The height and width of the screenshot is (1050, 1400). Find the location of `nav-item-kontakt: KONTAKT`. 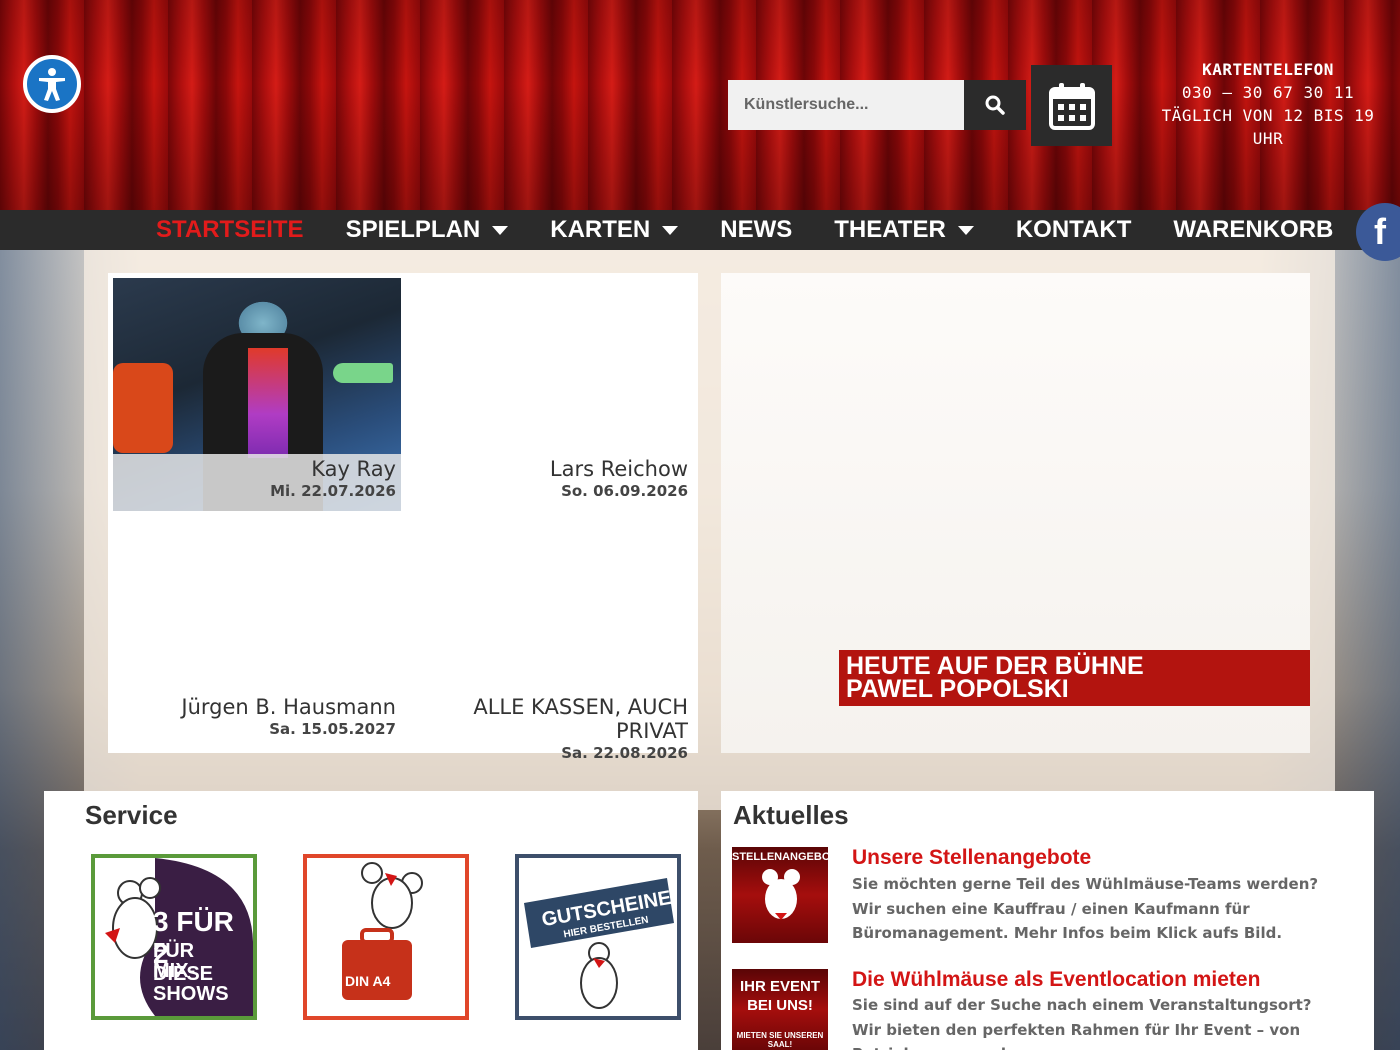

nav-item-kontakt: KONTAKT is located at coordinates (1074, 230).